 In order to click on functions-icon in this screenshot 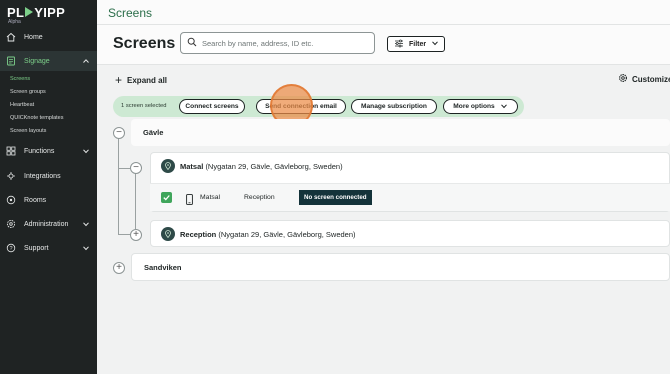, I will do `click(11, 151)`.